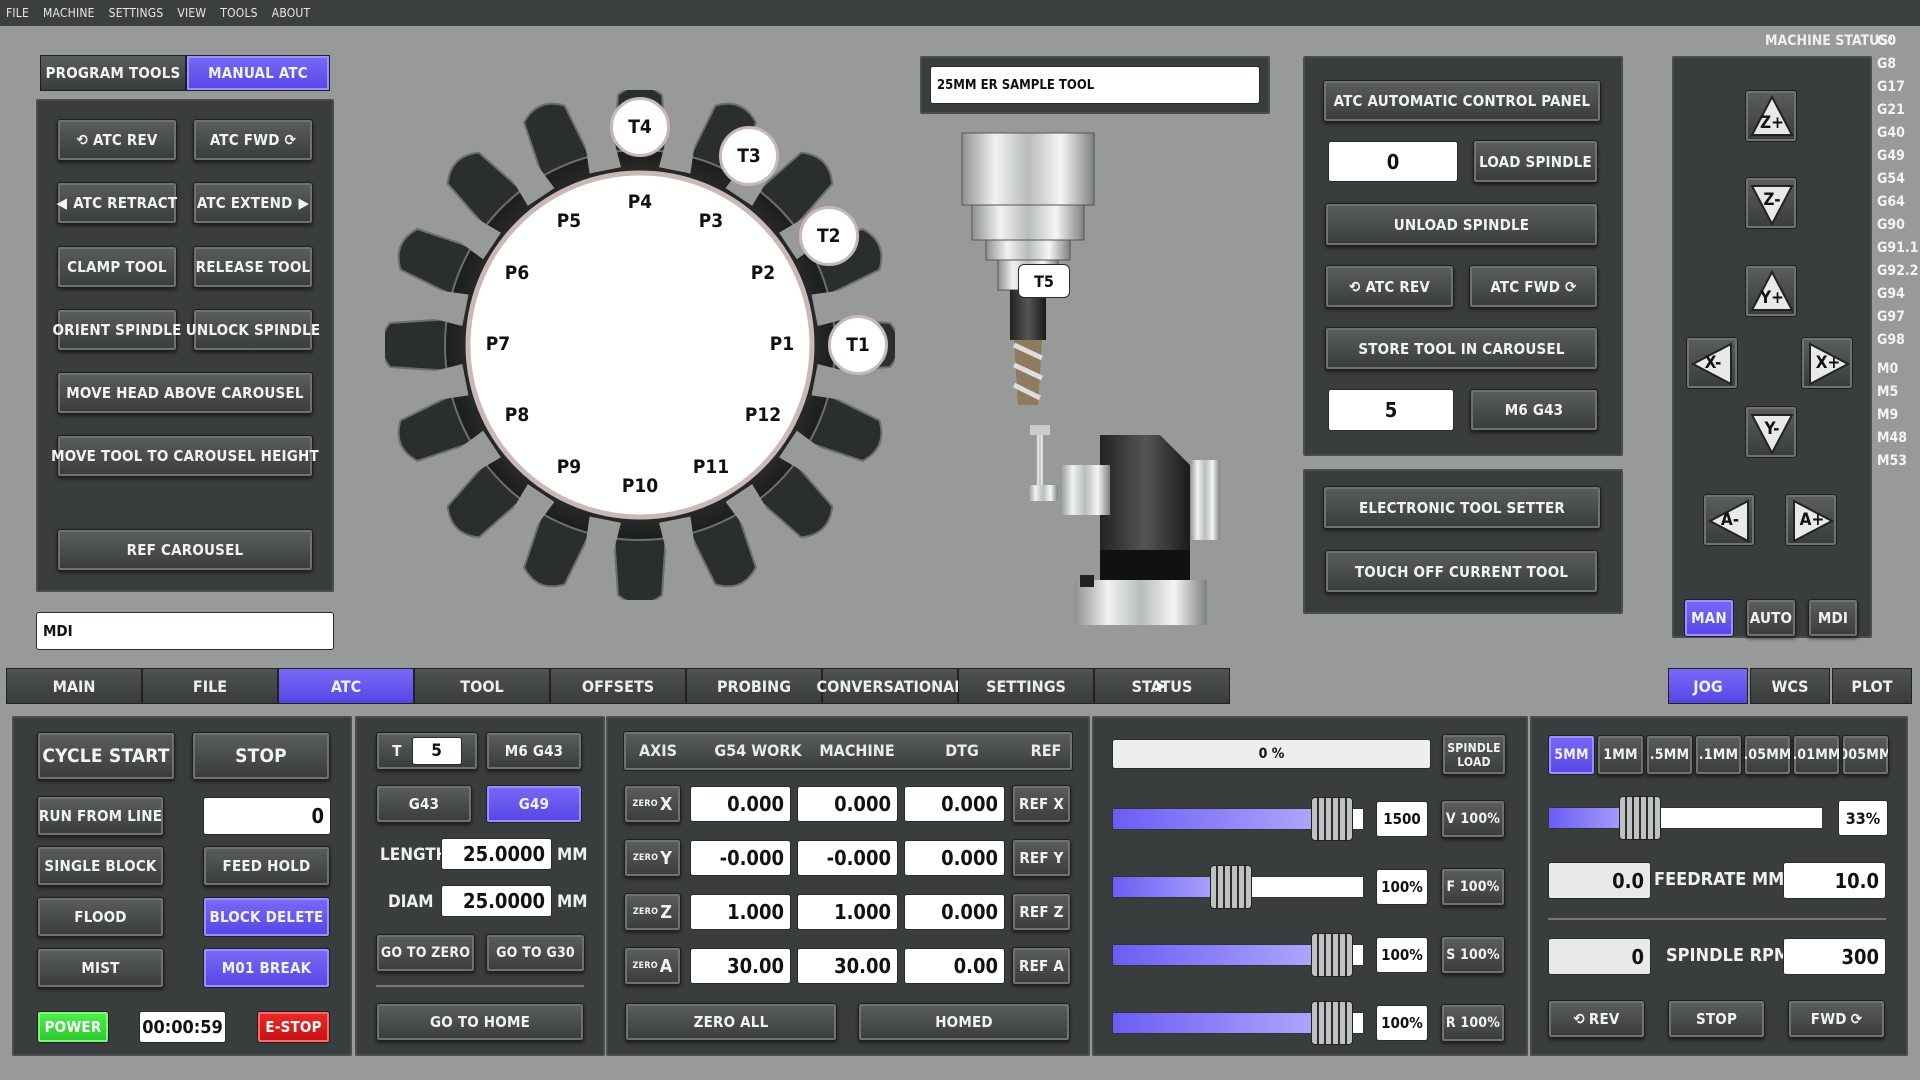 This screenshot has width=1920, height=1080. Describe the element at coordinates (253, 267) in the screenshot. I see `release-tool-button: RELEASE TOOL` at that location.